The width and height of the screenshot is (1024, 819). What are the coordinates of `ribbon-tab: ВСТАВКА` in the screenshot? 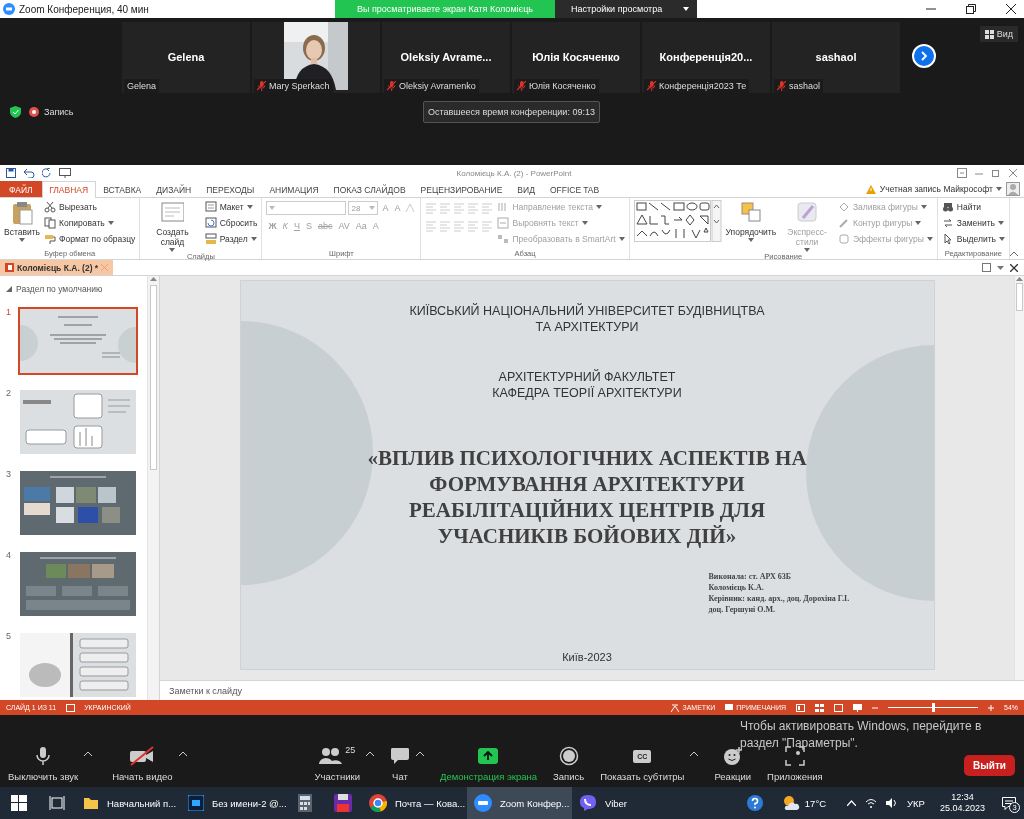 It's located at (122, 189).